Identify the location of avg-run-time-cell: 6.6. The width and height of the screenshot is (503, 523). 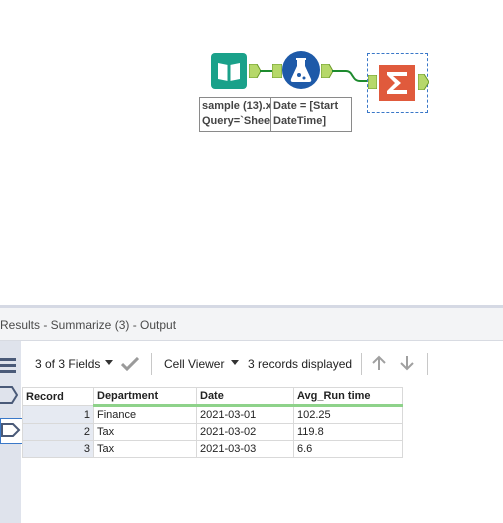
(348, 449).